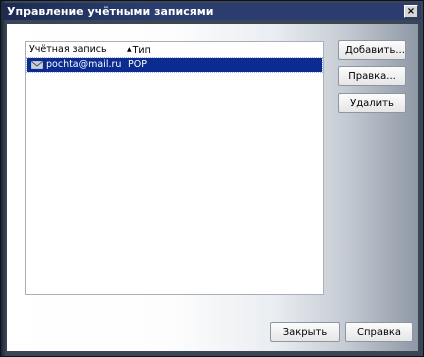 The image size is (424, 357). Describe the element at coordinates (372, 103) in the screenshot. I see `delete-account-button: Удалить` at that location.